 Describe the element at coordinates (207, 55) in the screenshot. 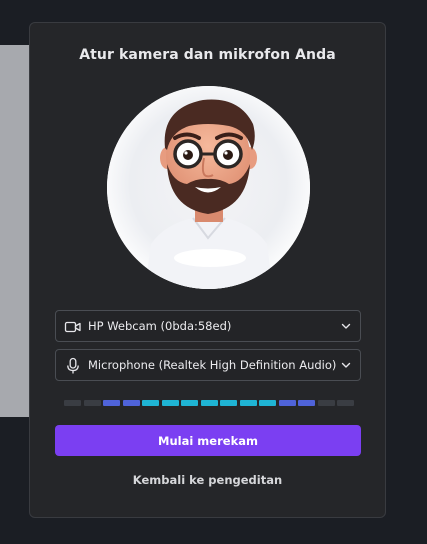

I see `dialog-title: Atur kamera dan mikrofon Anda` at that location.